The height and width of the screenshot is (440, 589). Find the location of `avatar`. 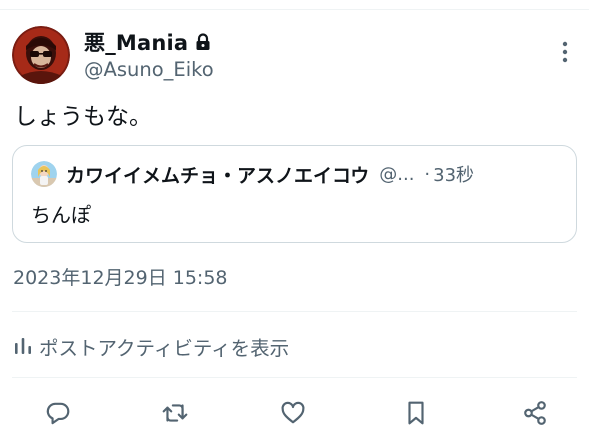

avatar is located at coordinates (41, 55).